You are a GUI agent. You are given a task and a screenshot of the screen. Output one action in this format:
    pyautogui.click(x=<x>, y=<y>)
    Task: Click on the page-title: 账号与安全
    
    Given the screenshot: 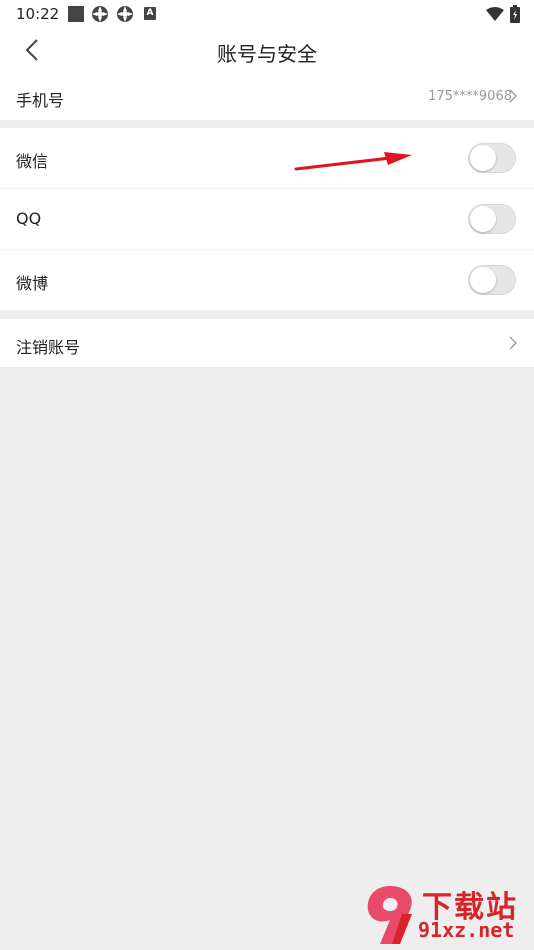 What is the action you would take?
    pyautogui.click(x=267, y=54)
    